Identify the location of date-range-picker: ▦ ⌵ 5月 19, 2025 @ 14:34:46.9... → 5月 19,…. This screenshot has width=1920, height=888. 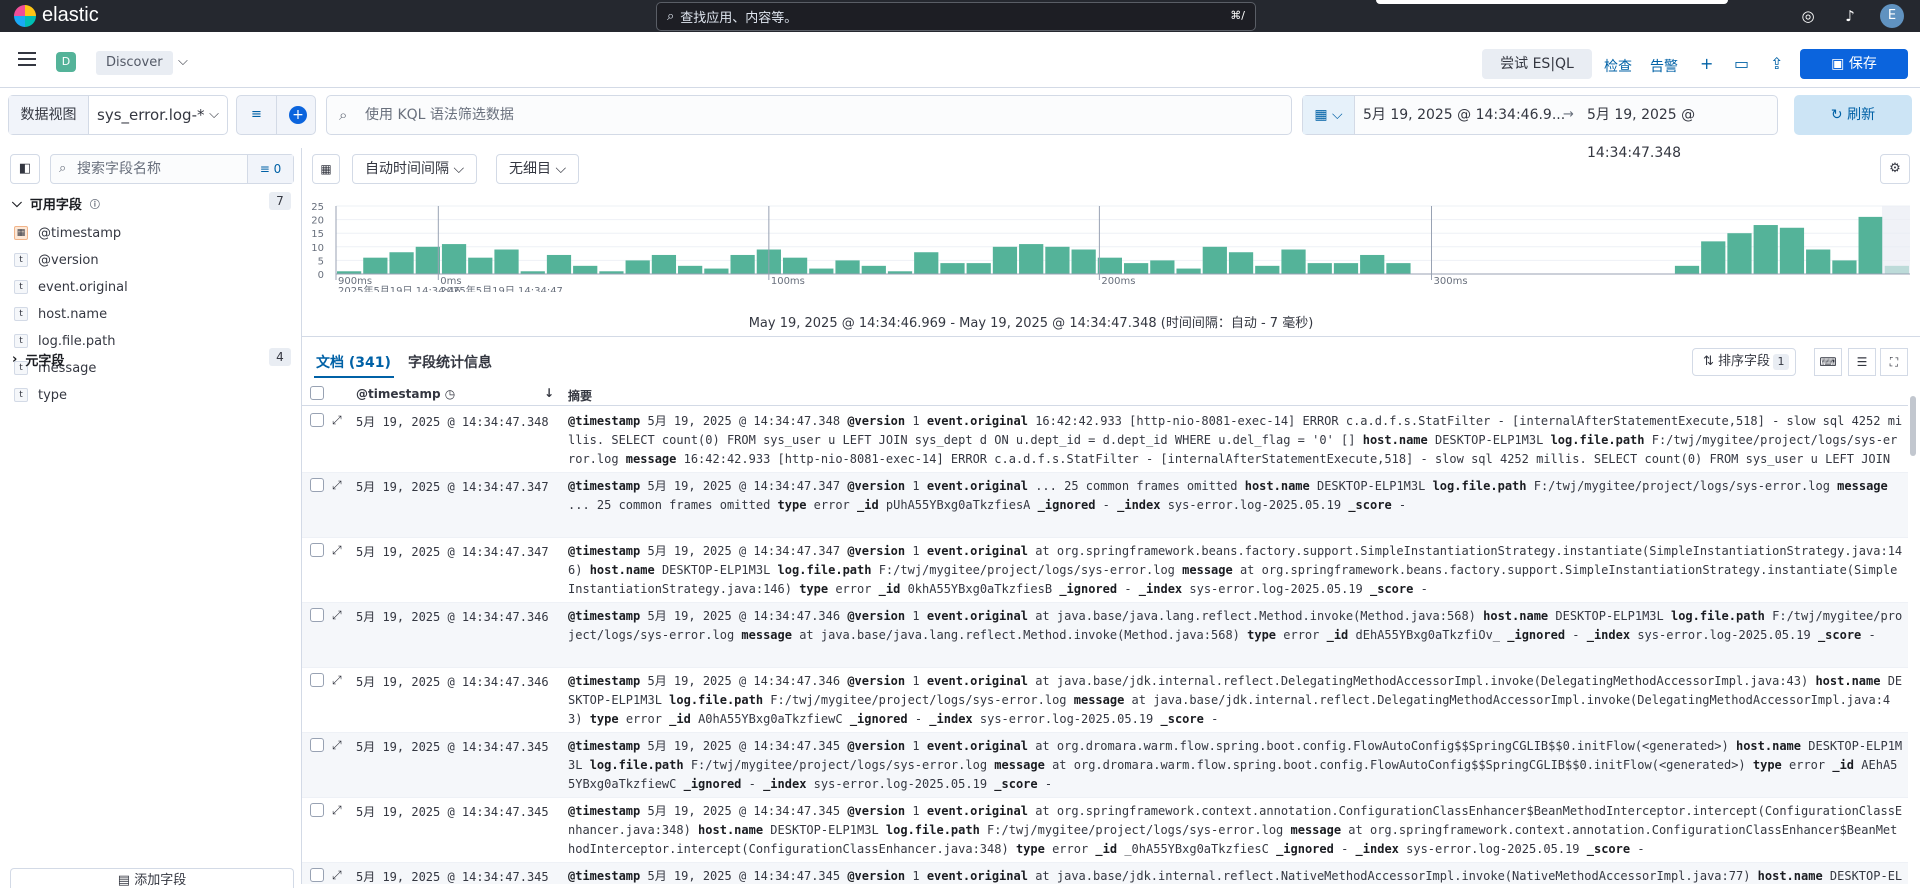
(1540, 128).